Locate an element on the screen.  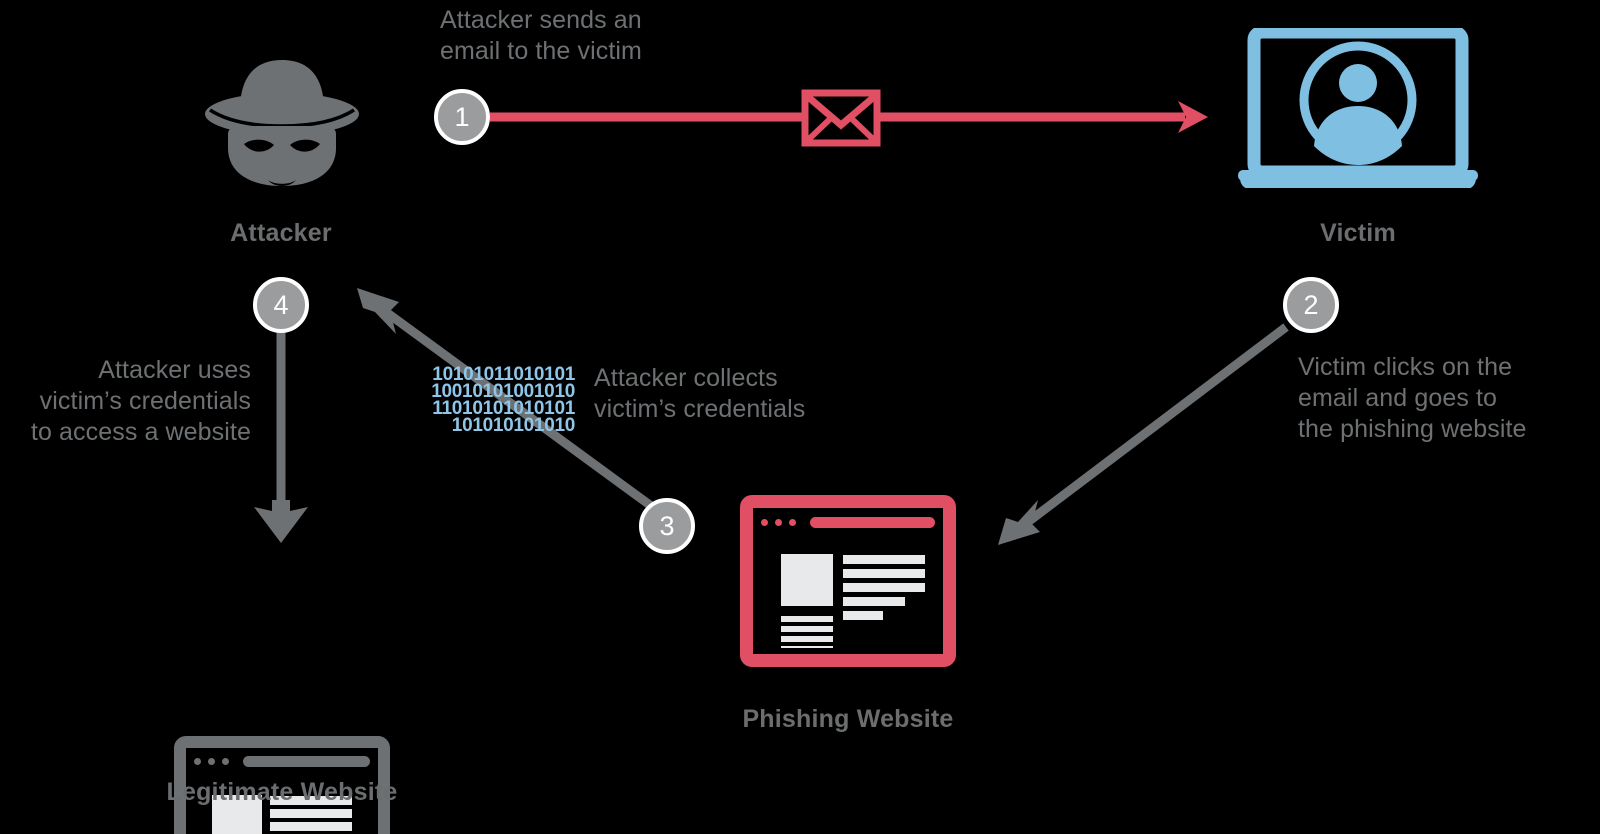
step-3-caption: Attacker collects victim’s credentials is located at coordinates (744, 394).